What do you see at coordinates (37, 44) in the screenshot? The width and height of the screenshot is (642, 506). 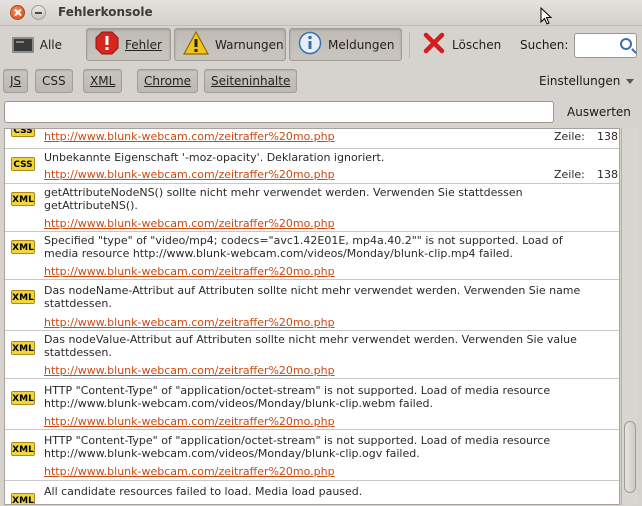 I see `all-button: Alle` at bounding box center [37, 44].